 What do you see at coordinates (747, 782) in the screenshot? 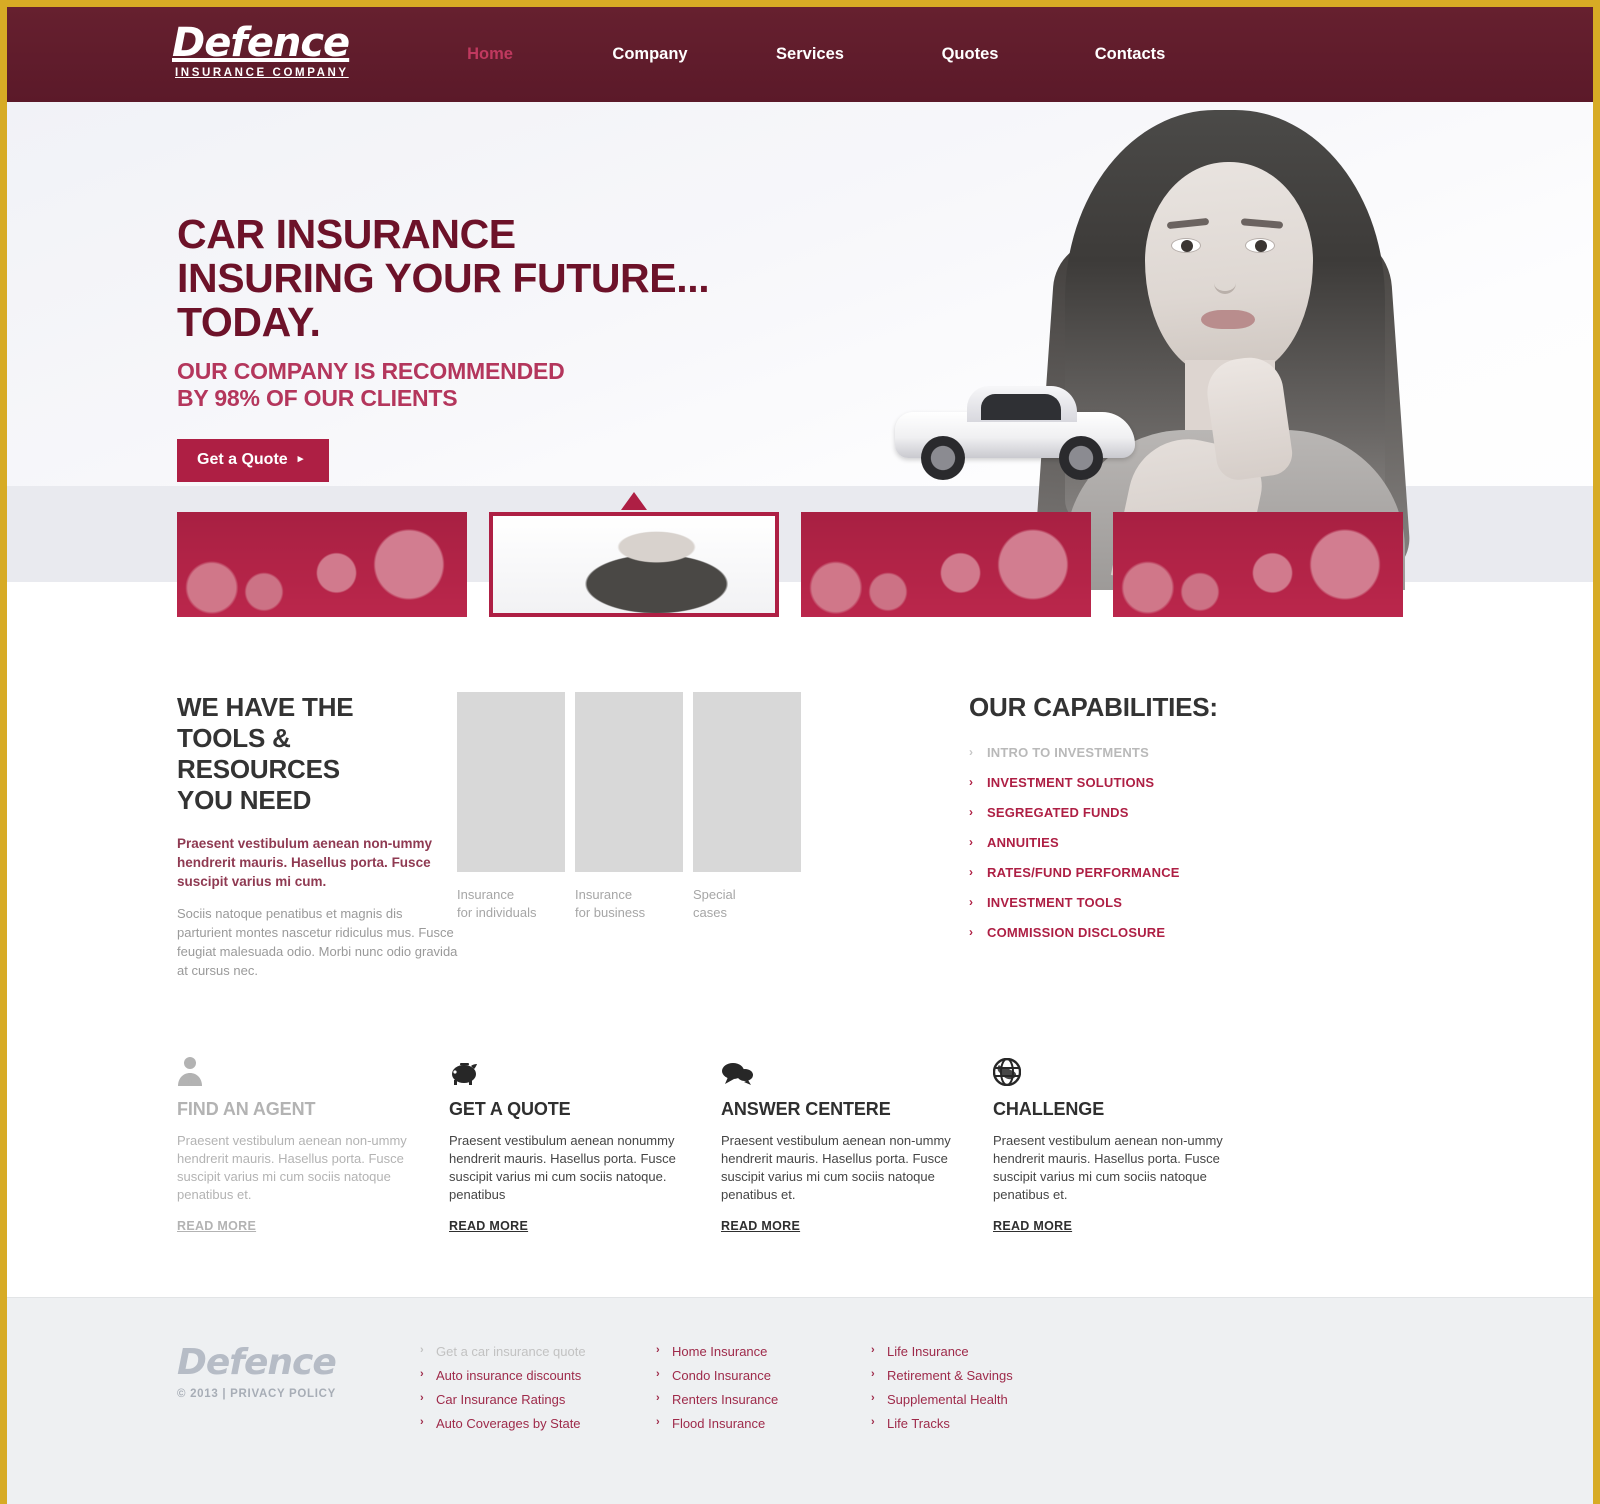
I see `photo-special-cases` at bounding box center [747, 782].